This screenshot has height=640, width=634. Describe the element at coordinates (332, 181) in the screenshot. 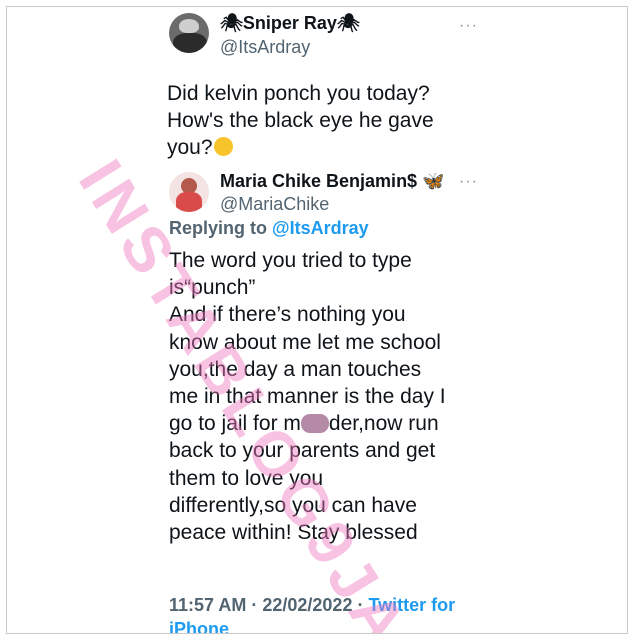

I see `display-name-maria-chike: Maria Chike Benjamin$ 🦋` at that location.